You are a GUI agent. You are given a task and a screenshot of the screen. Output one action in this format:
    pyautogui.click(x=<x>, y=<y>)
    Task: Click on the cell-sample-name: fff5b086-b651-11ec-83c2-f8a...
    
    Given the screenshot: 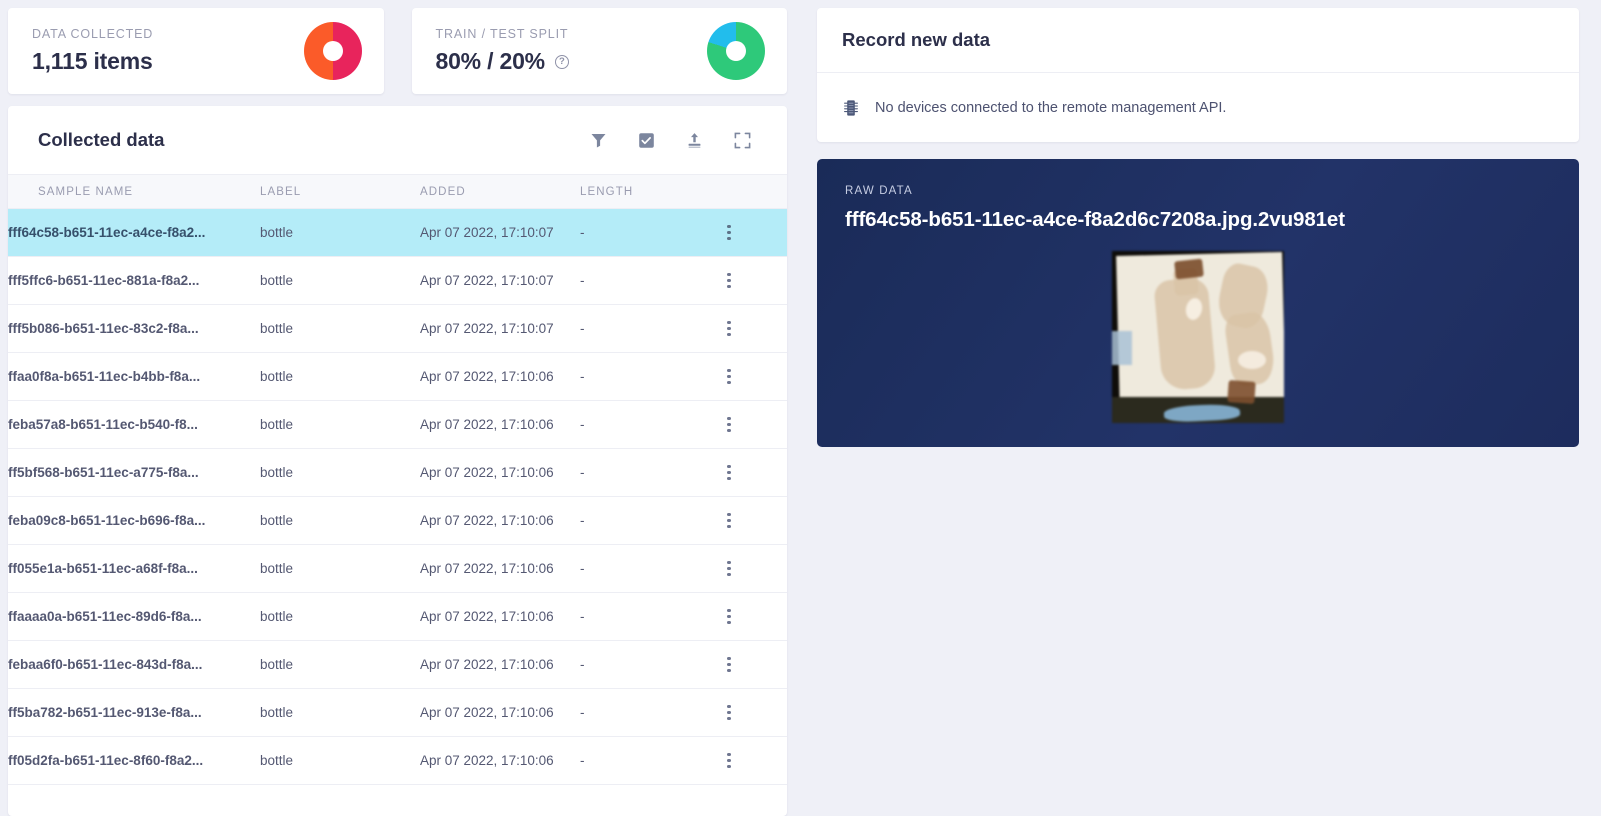 What is the action you would take?
    pyautogui.click(x=134, y=328)
    